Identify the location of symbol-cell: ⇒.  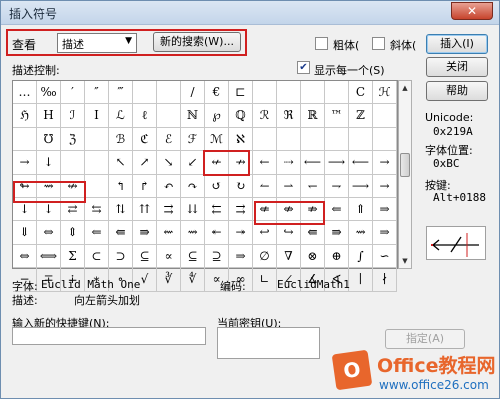
(241, 256).